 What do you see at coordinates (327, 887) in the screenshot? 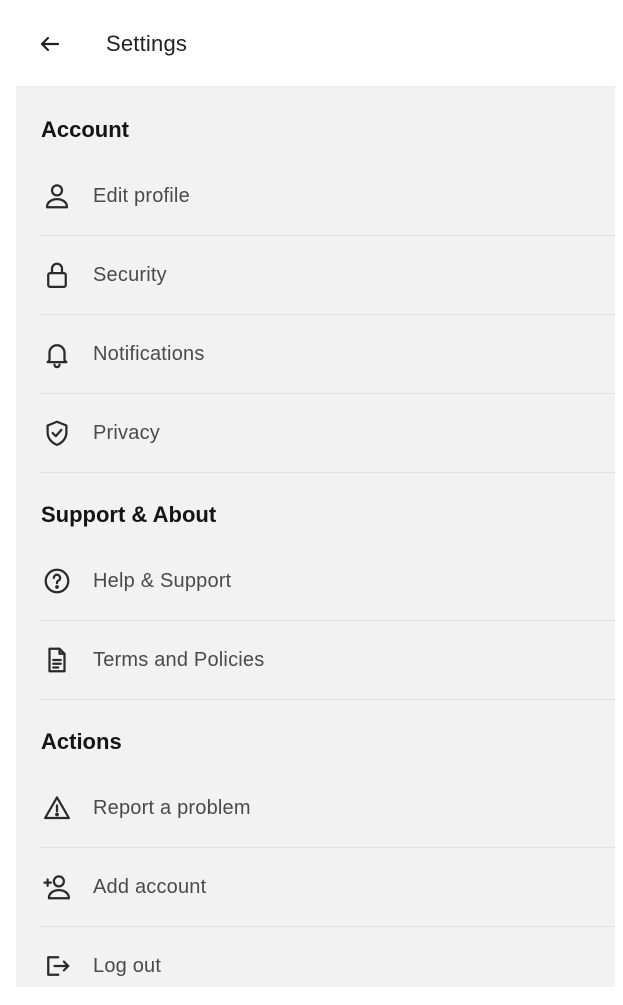
I see `settings-item-add-account: Add account` at bounding box center [327, 887].